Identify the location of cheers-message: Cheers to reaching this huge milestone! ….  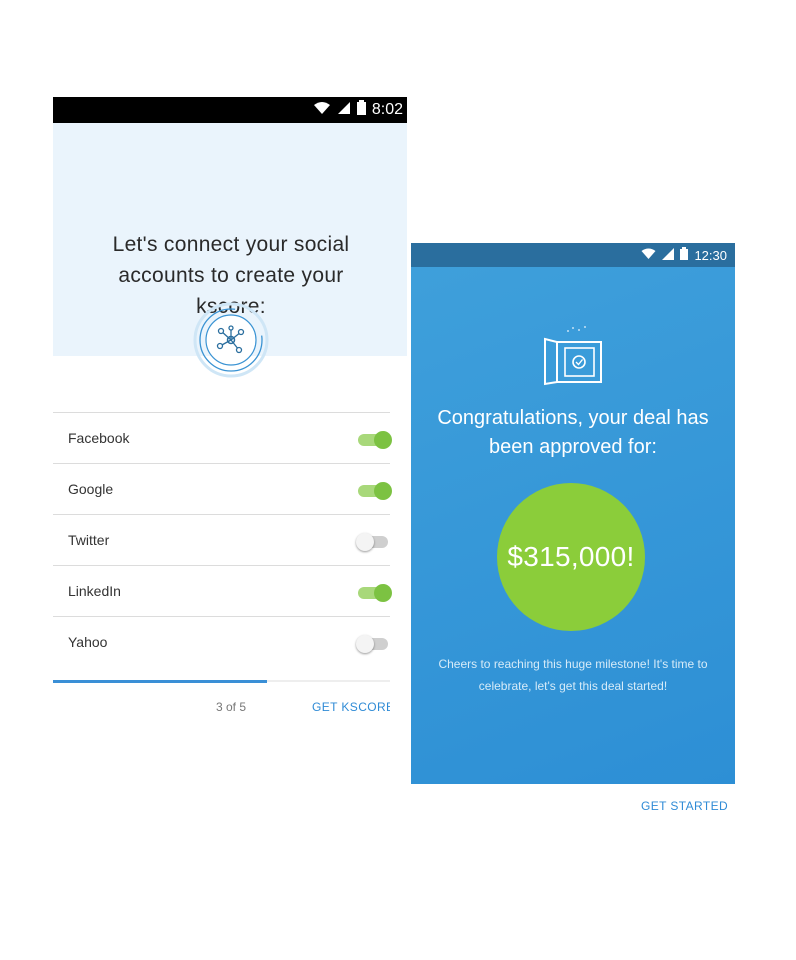
(573, 675).